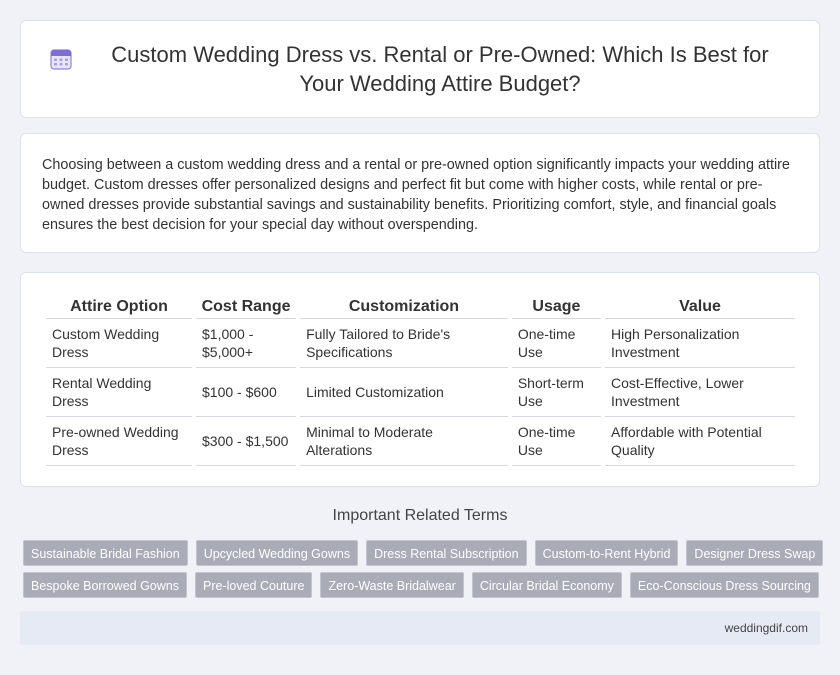 The height and width of the screenshot is (675, 840). What do you see at coordinates (606, 553) in the screenshot?
I see `tag-link: Custom-to-Rent Hybrid` at bounding box center [606, 553].